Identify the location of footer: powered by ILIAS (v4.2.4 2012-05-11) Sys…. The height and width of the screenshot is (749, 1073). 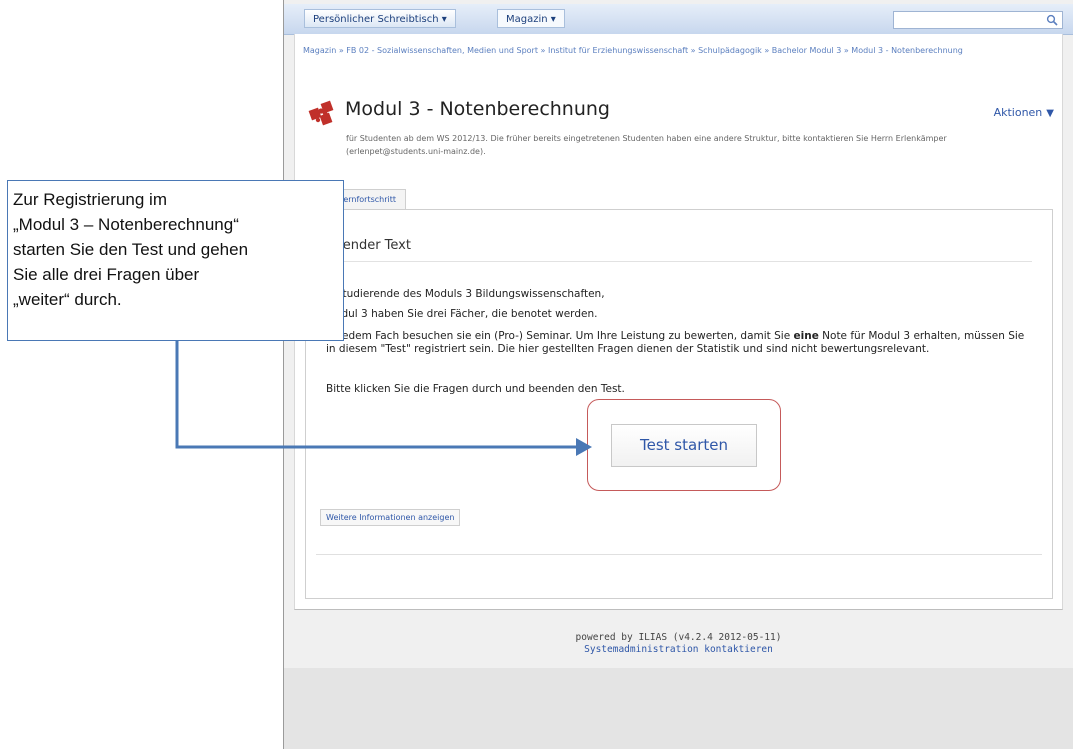
(678, 644).